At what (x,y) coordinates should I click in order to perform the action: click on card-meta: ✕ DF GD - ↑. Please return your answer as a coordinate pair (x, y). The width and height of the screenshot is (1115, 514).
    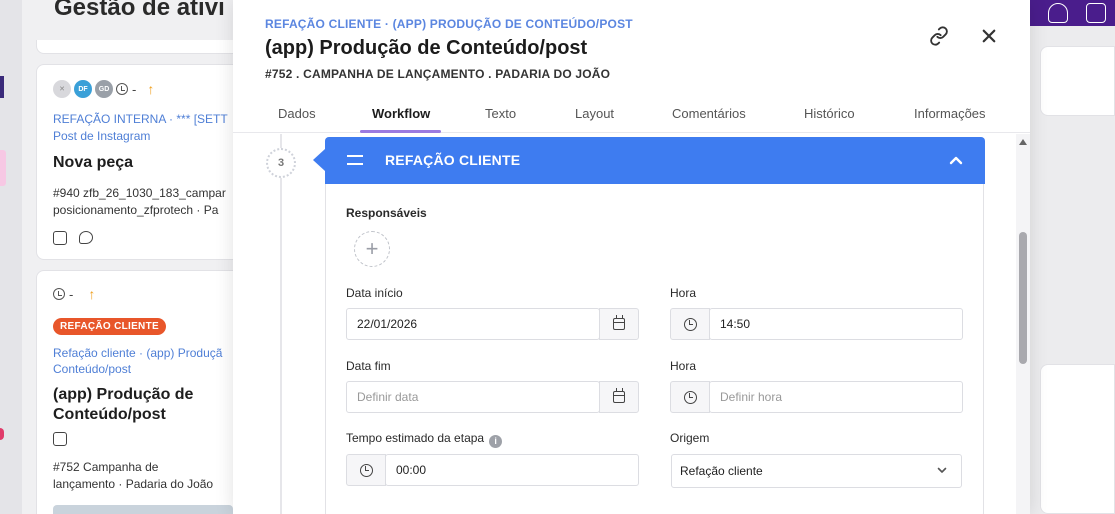
    Looking at the image, I should click on (103, 89).